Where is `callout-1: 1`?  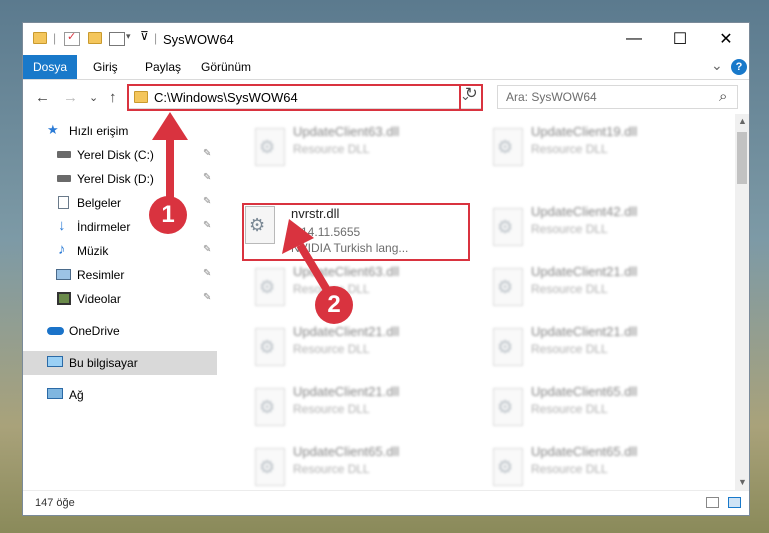
callout-1: 1 is located at coordinates (168, 215).